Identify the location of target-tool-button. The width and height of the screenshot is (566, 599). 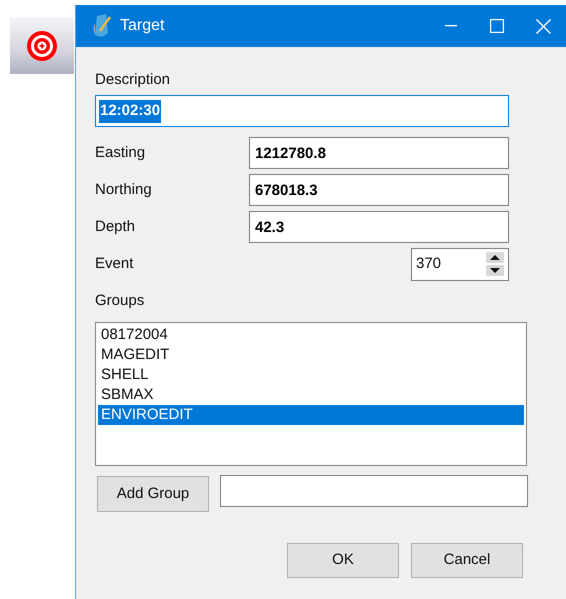
(42, 45).